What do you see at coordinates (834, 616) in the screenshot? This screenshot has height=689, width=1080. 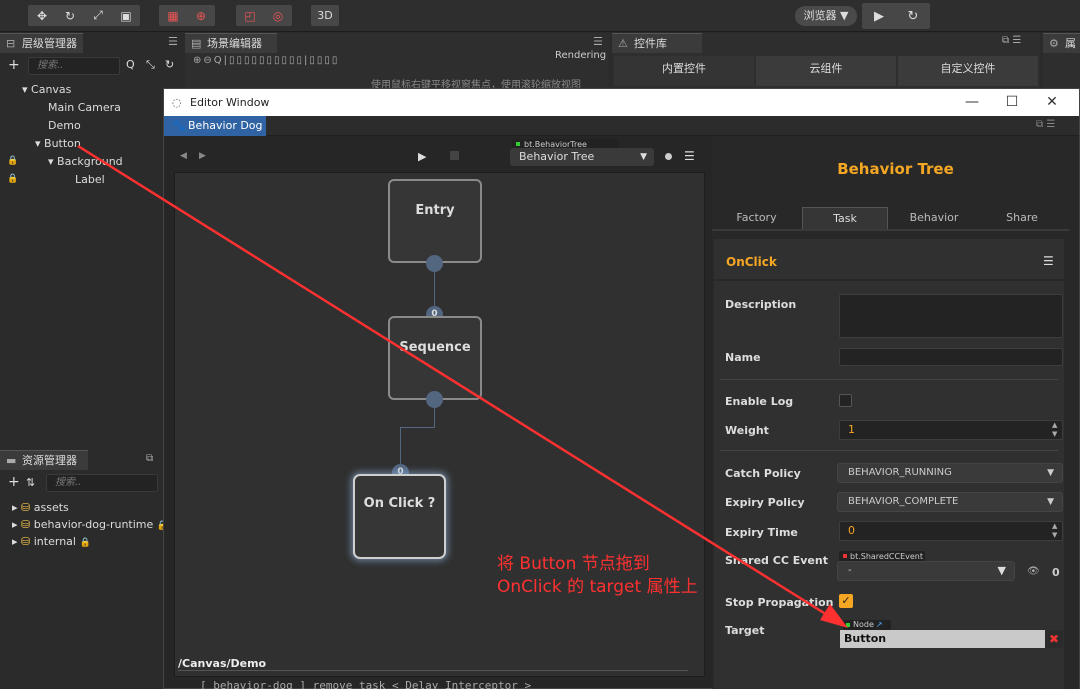 I see `arrow-head` at bounding box center [834, 616].